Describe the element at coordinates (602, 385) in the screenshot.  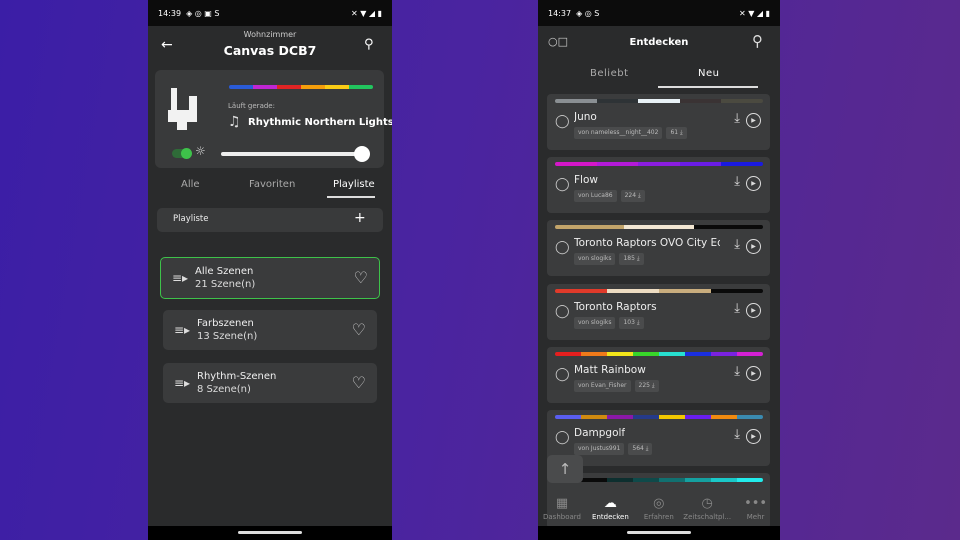
I see `scene-author: von Evan_Fisher` at that location.